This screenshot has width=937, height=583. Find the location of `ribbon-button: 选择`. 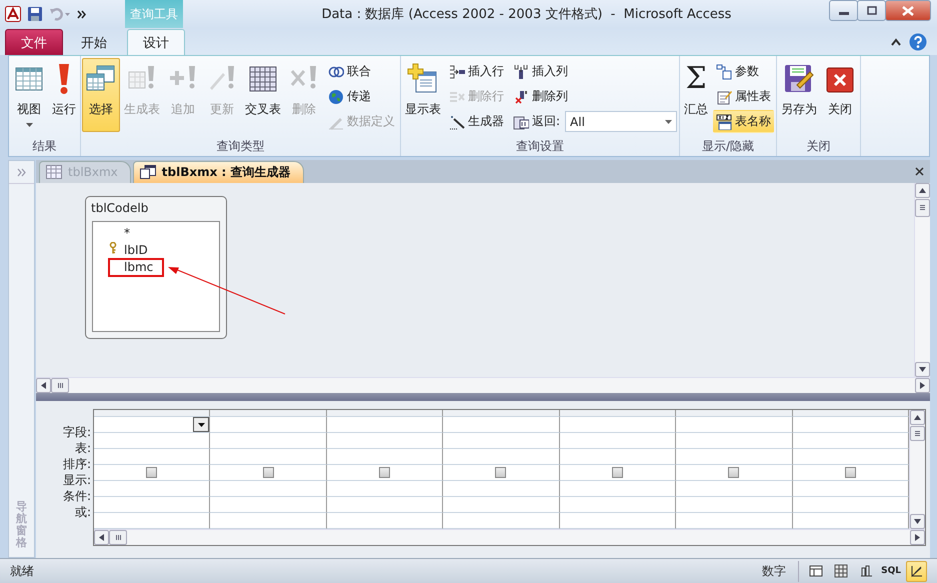

ribbon-button: 选择 is located at coordinates (101, 95).